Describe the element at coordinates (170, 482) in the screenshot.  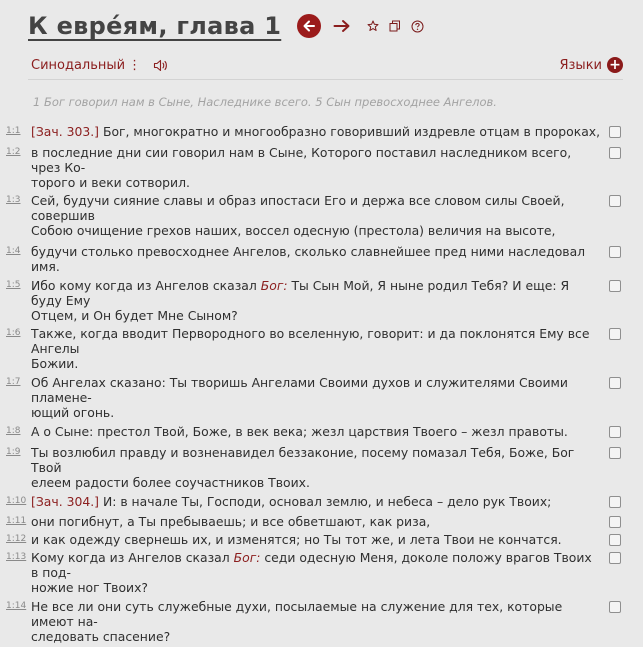
I see `verse-text-segment: елеем радости более соучастников Твоих.` at that location.